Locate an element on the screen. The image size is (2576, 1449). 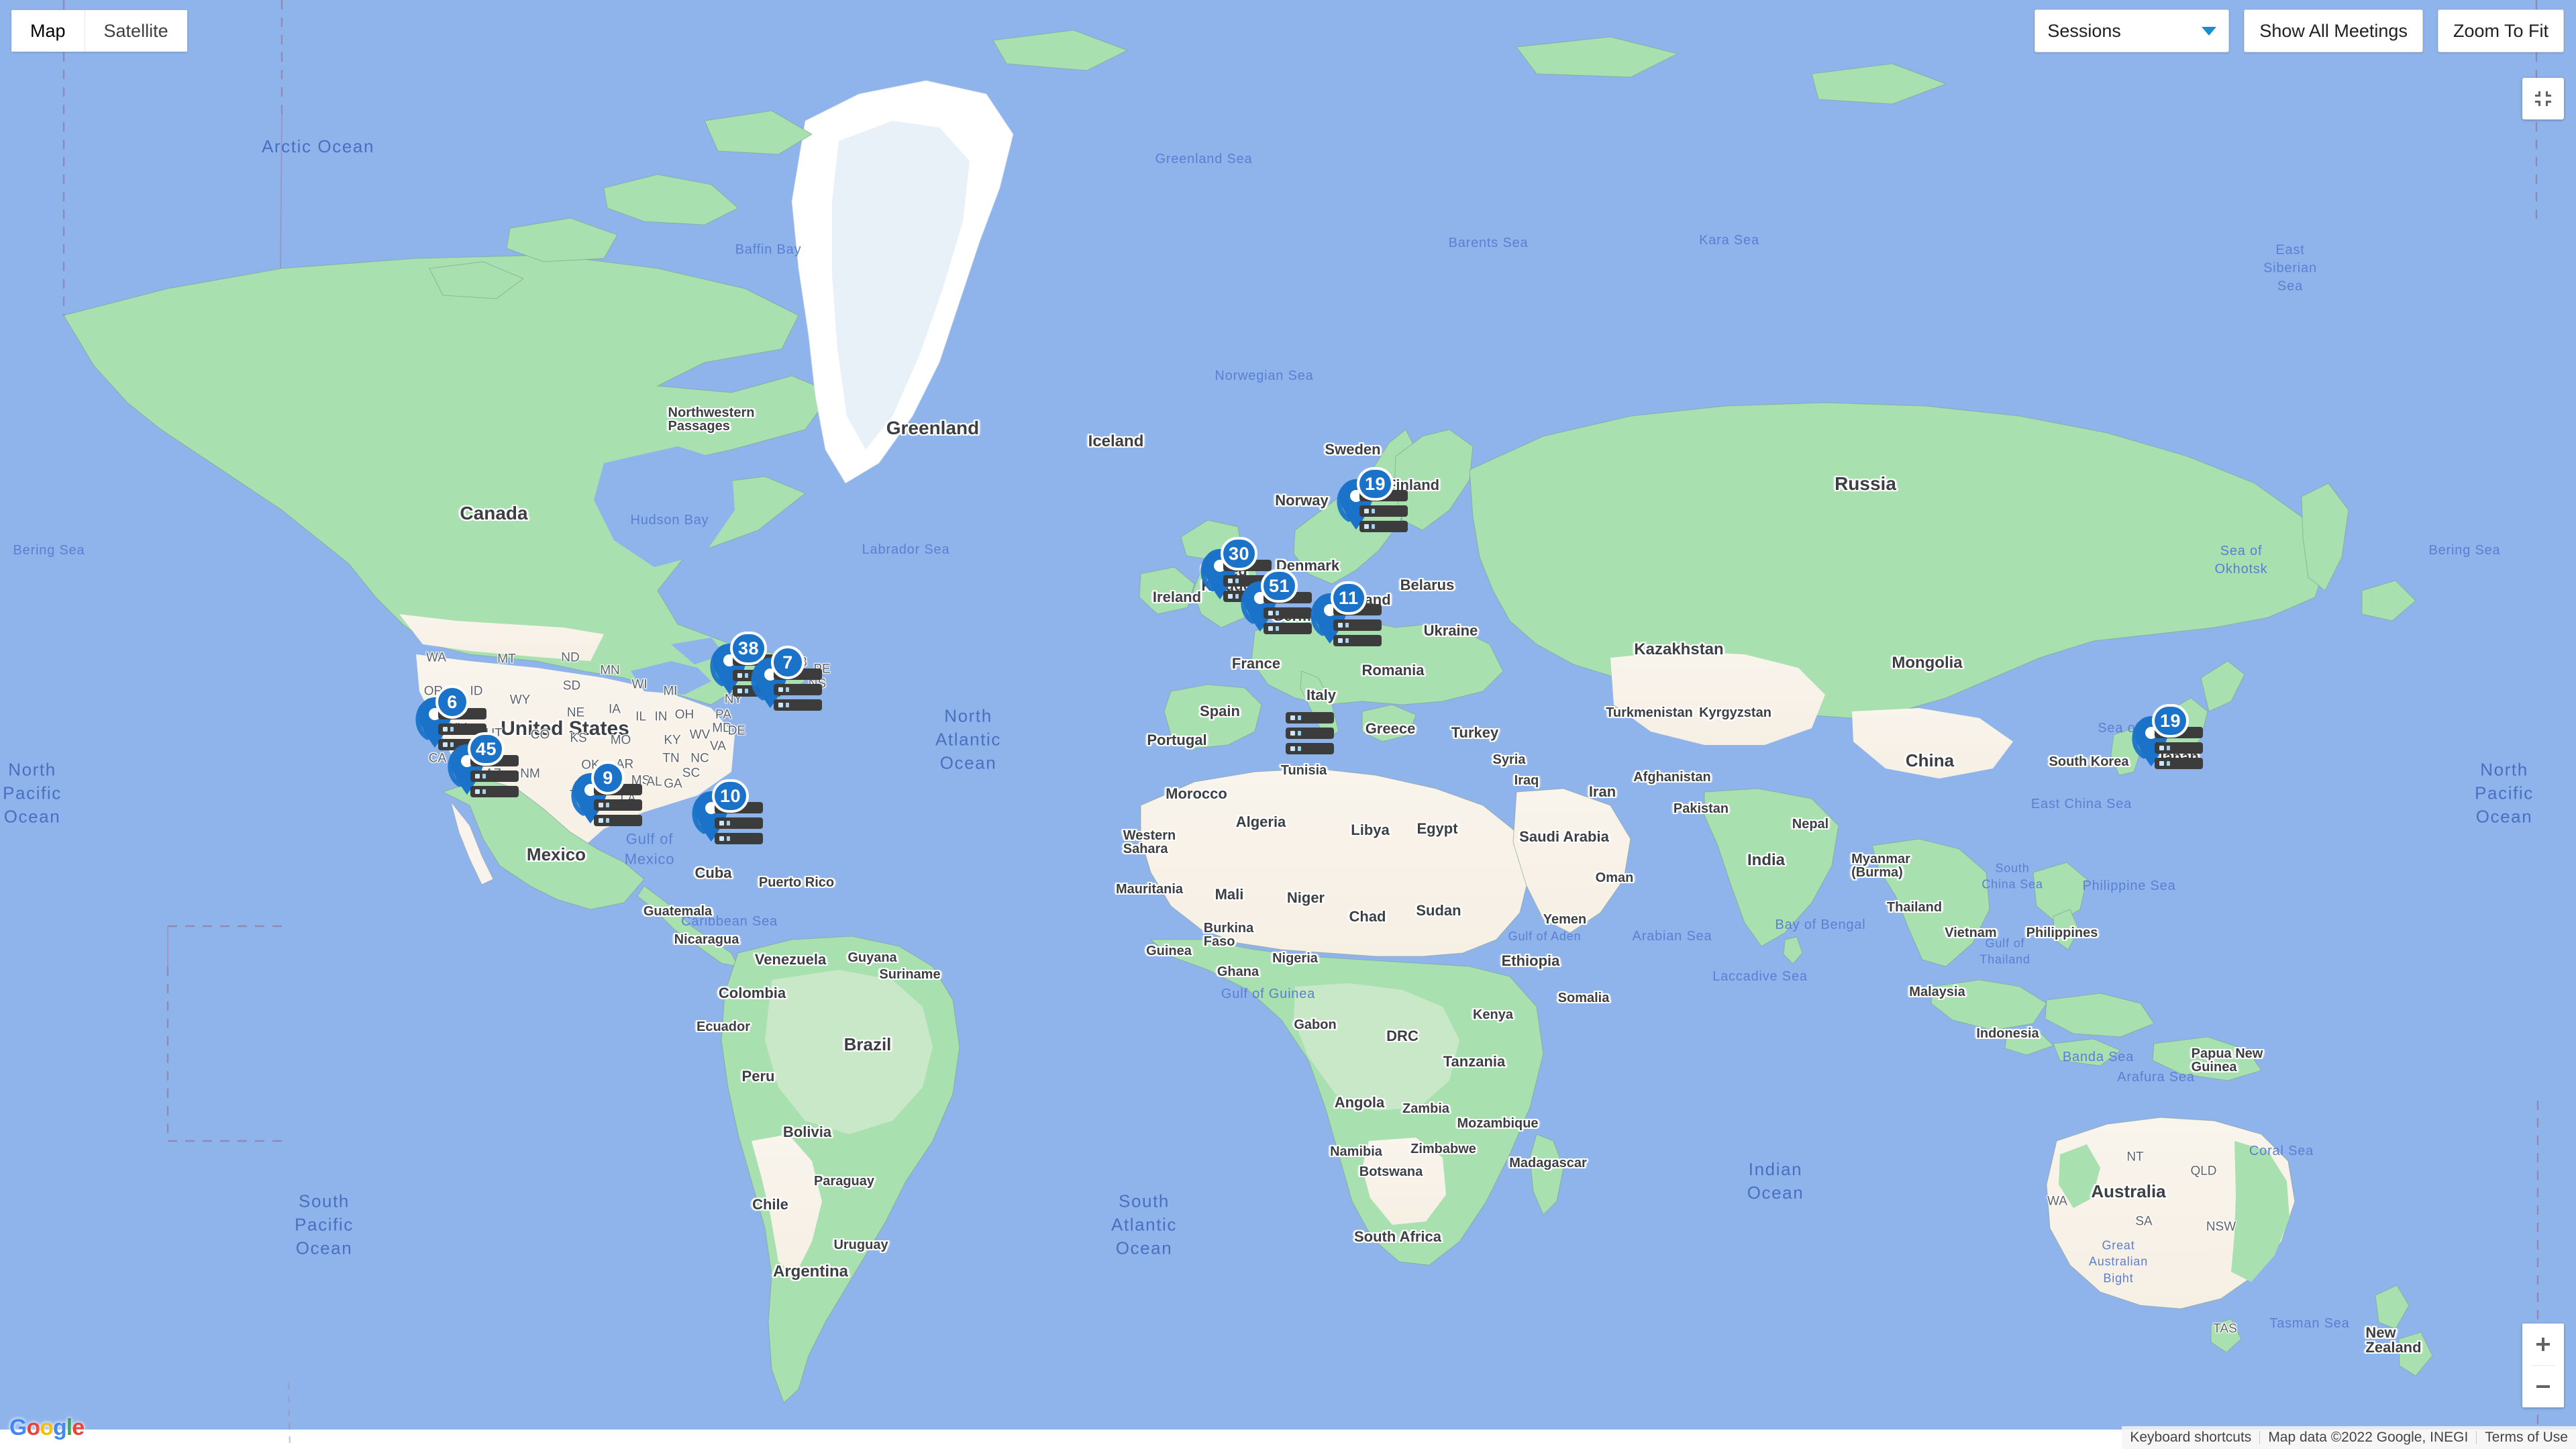
marker-cluster-11: 11 is located at coordinates (1346, 613).